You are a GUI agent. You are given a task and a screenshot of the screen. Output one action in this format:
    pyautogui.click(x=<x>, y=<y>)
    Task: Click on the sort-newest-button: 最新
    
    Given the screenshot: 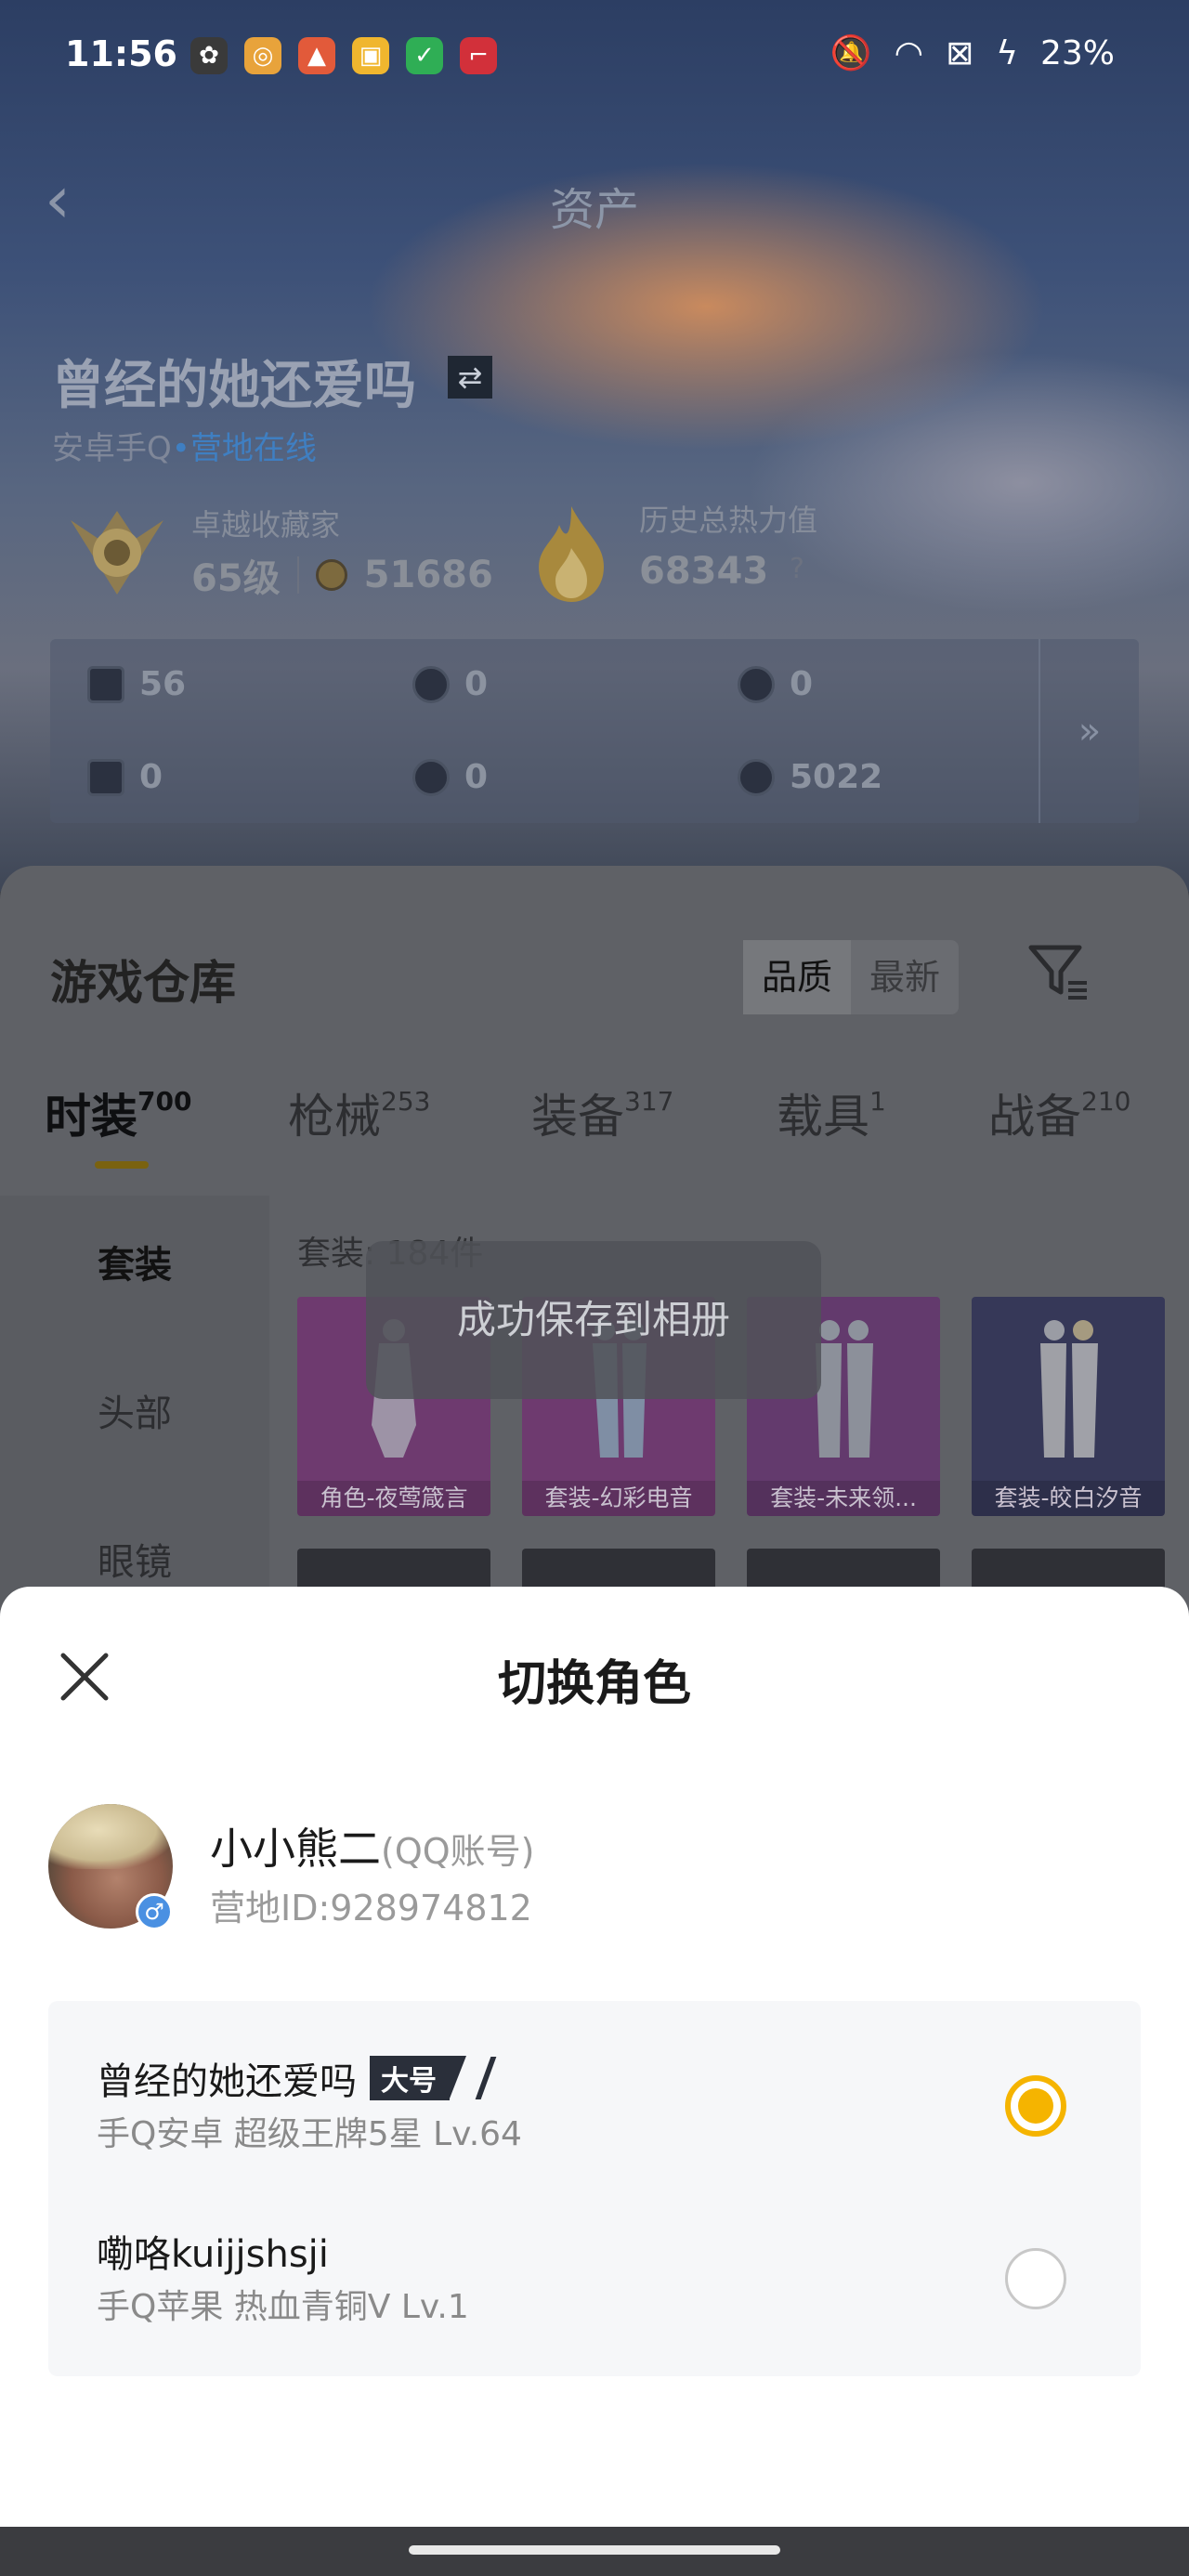 What is the action you would take?
    pyautogui.click(x=905, y=977)
    